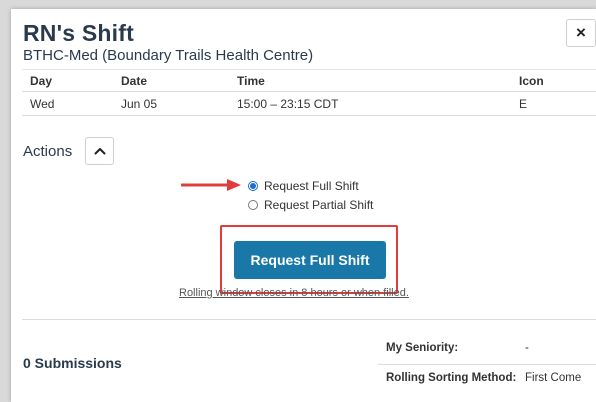  Describe the element at coordinates (370, 80) in the screenshot. I see `column-header-time: Time` at that location.